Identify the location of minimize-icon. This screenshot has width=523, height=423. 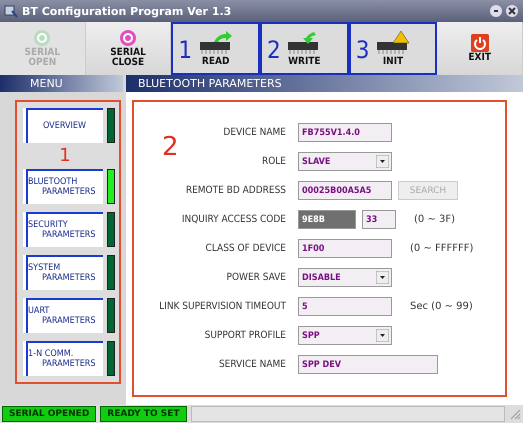
(496, 11).